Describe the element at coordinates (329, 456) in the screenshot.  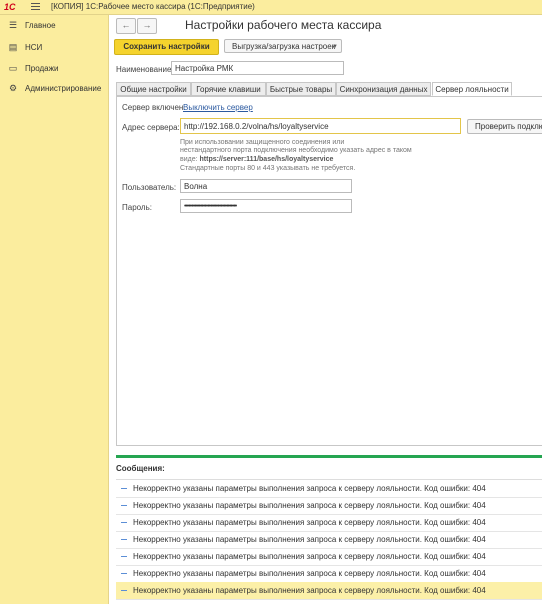
I see `messages-divider` at that location.